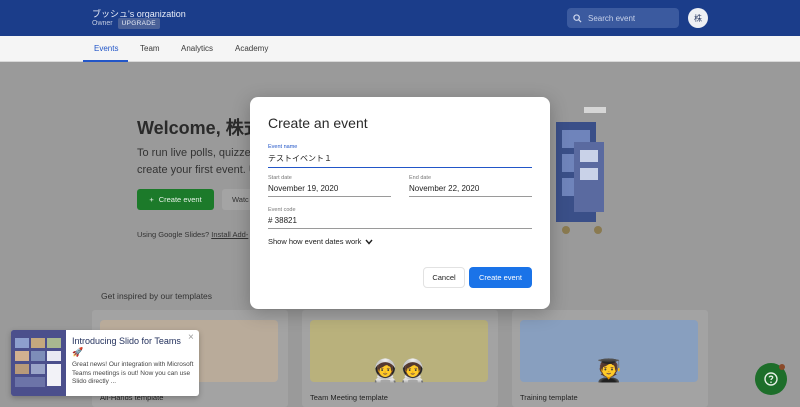  I want to click on event-code-label: Event code, so click(282, 210).